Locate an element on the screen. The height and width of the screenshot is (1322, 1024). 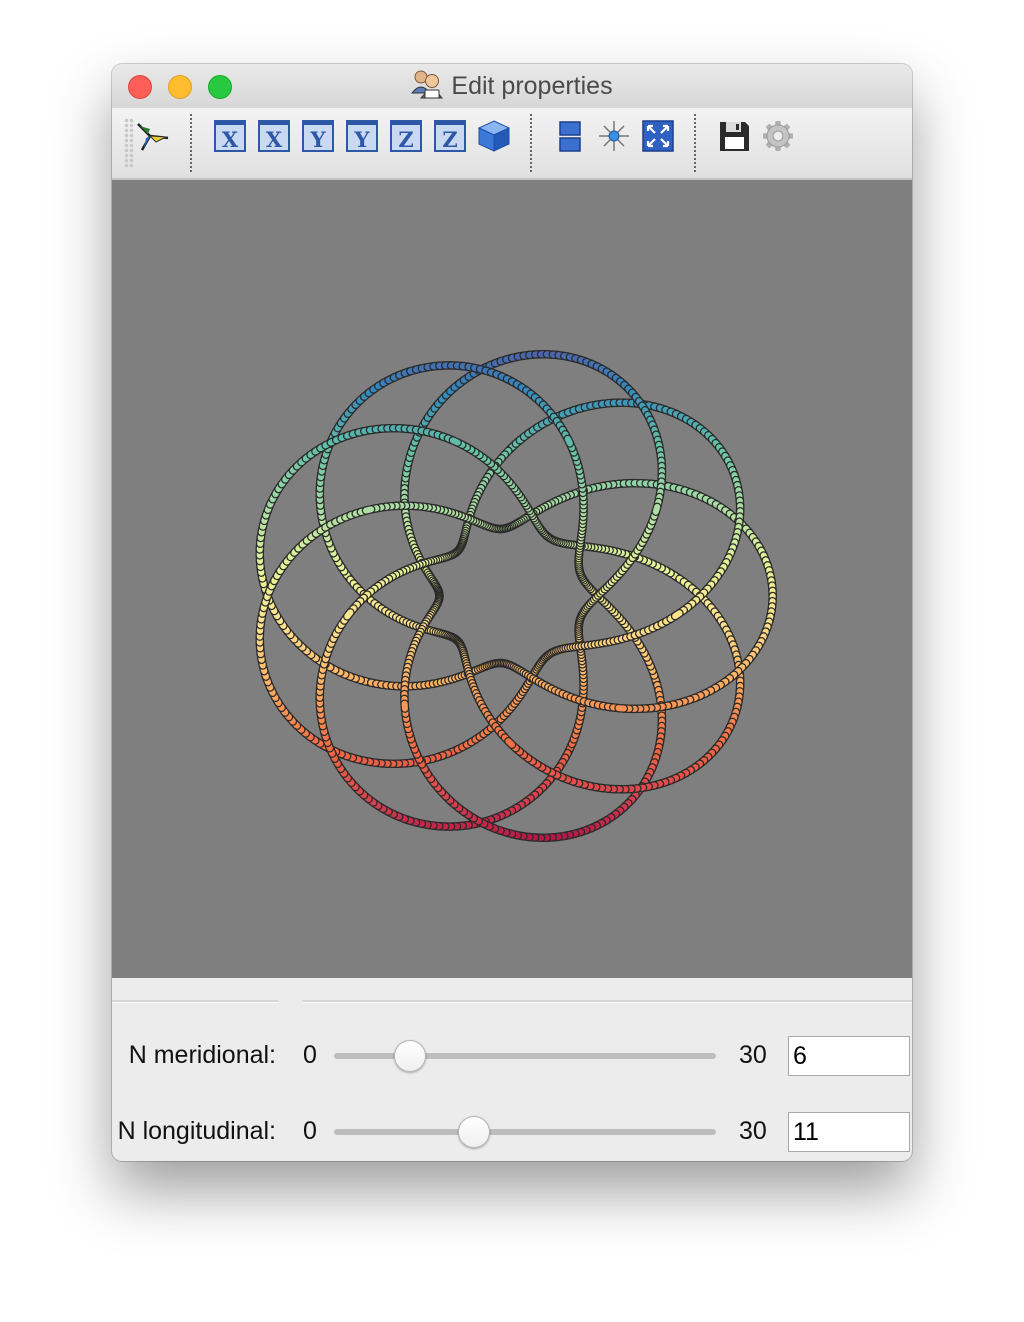
meridional-row: N meridional: 0 30 is located at coordinates (512, 1056).